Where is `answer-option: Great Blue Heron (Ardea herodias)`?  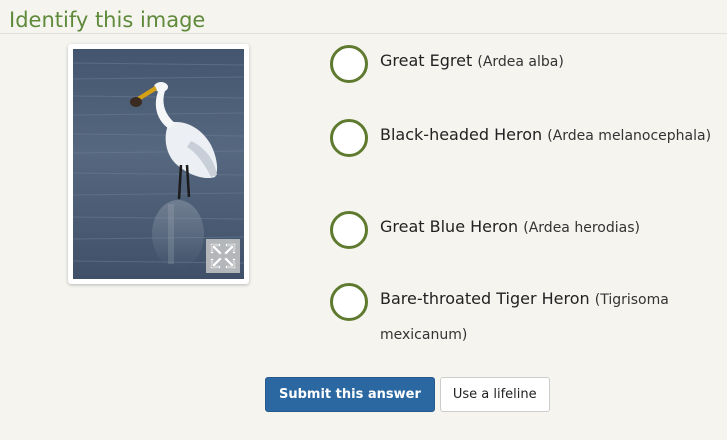 answer-option: Great Blue Heron (Ardea herodias) is located at coordinates (527, 229).